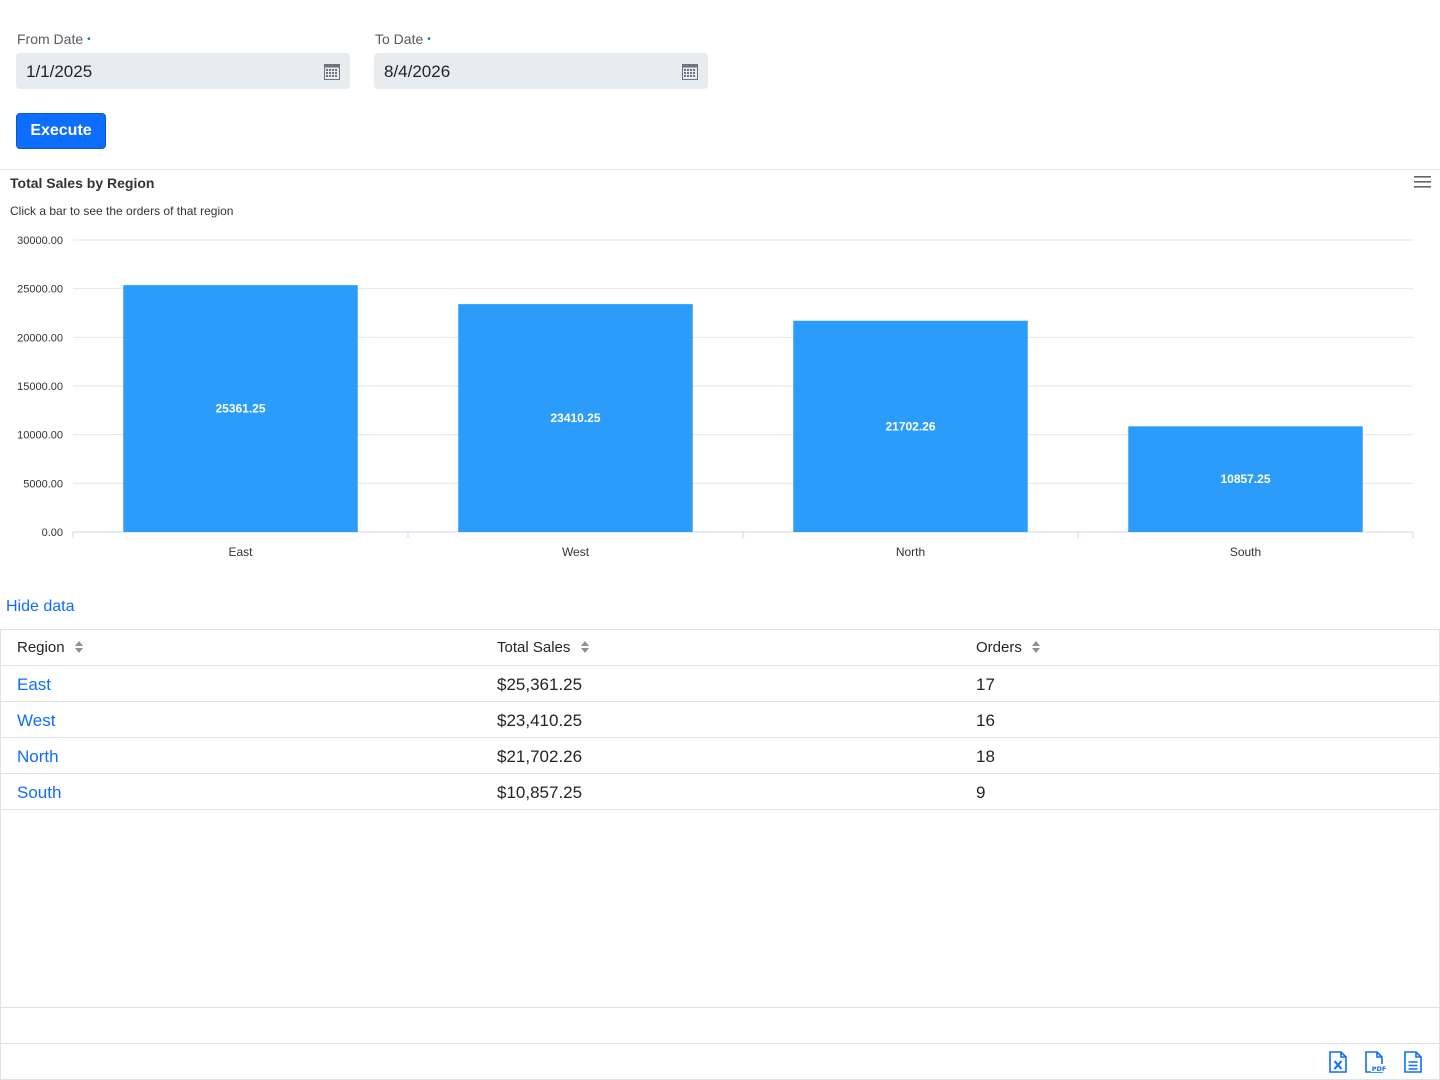  I want to click on total-sales-cell: $21,702.26, so click(540, 756).